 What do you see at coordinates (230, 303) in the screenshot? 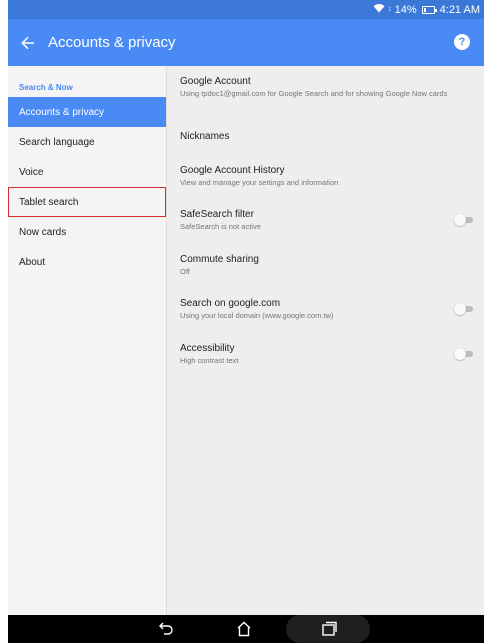
I see `setting-title: Search on google.com` at bounding box center [230, 303].